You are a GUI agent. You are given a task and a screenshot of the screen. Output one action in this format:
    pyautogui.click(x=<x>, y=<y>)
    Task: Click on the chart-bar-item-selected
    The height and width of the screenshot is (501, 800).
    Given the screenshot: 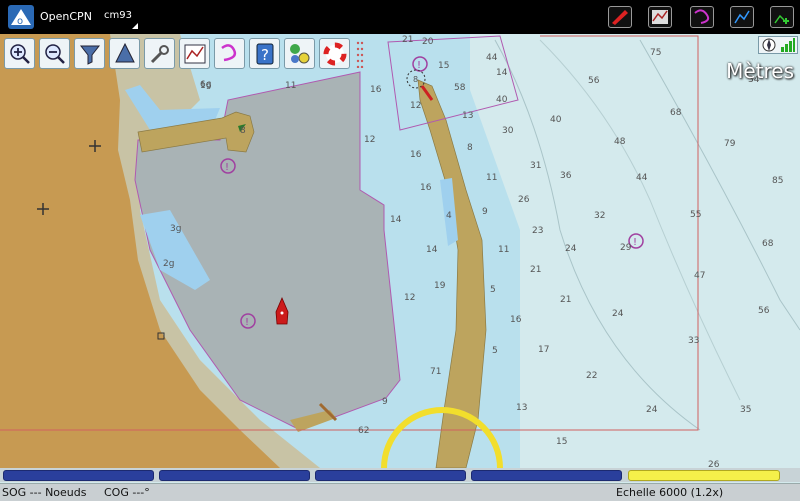 What is the action you would take?
    pyautogui.click(x=704, y=475)
    